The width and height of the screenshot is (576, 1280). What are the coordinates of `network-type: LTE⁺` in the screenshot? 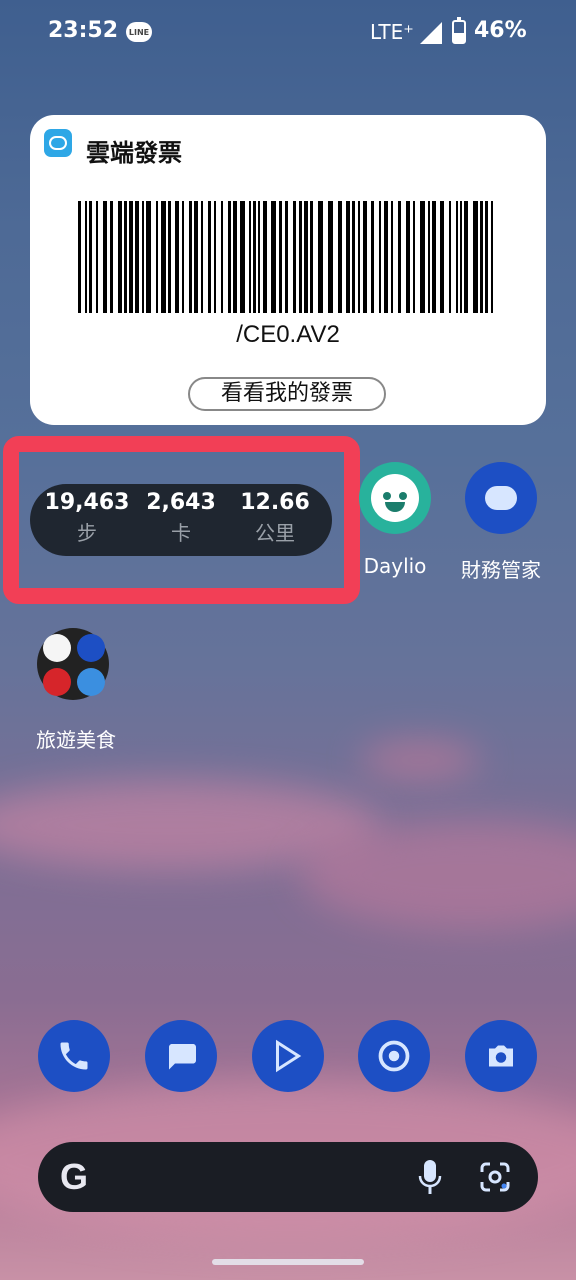 It's located at (392, 32).